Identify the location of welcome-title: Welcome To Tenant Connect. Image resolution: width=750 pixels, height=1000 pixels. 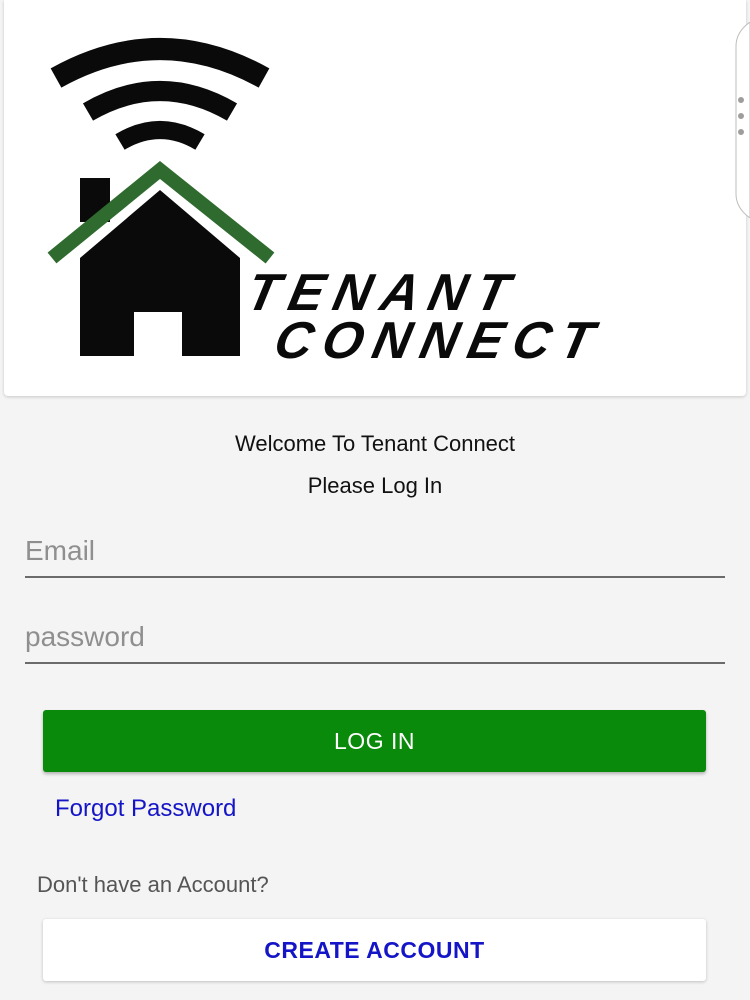
(375, 443).